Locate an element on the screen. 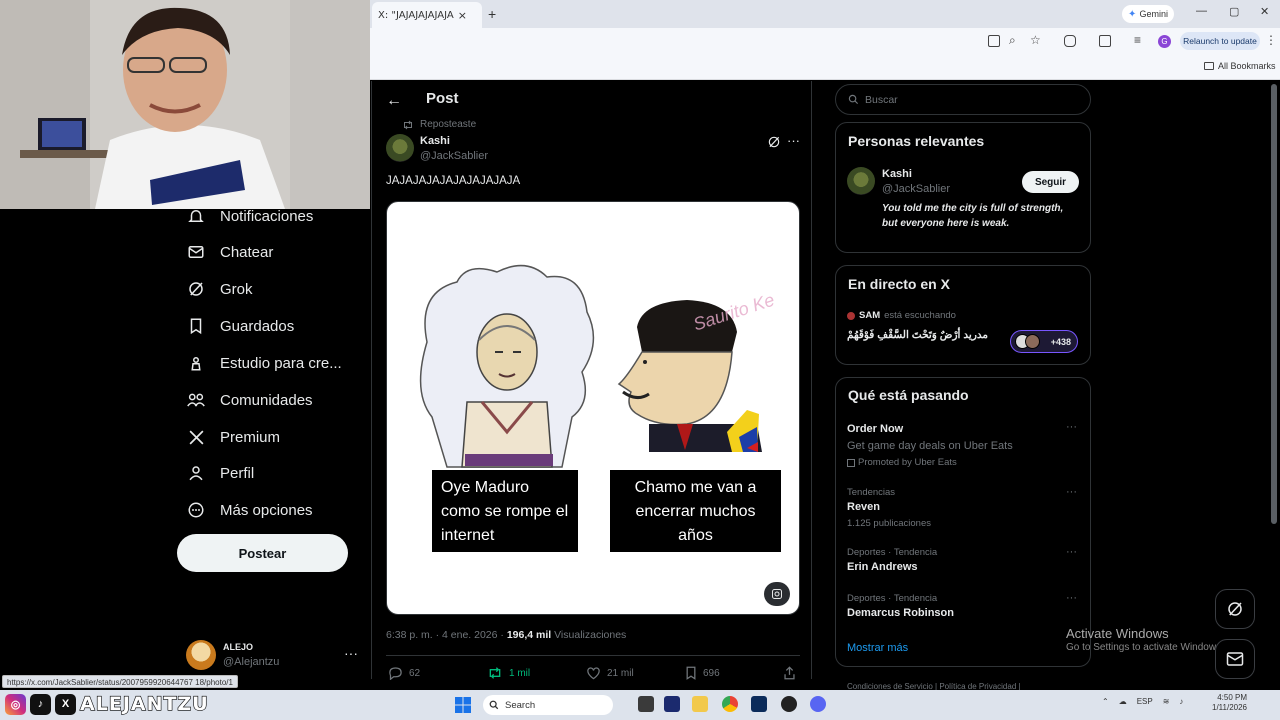 The height and width of the screenshot is (720, 1280). trend-name: Demarcus Robinson is located at coordinates (900, 613).